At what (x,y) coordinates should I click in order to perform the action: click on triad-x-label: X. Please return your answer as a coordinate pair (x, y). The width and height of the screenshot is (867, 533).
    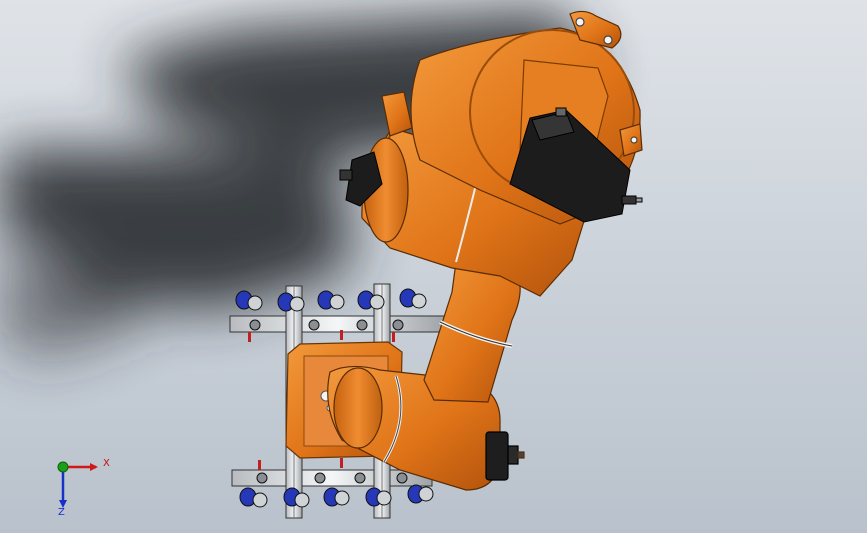
    Looking at the image, I should click on (106, 463).